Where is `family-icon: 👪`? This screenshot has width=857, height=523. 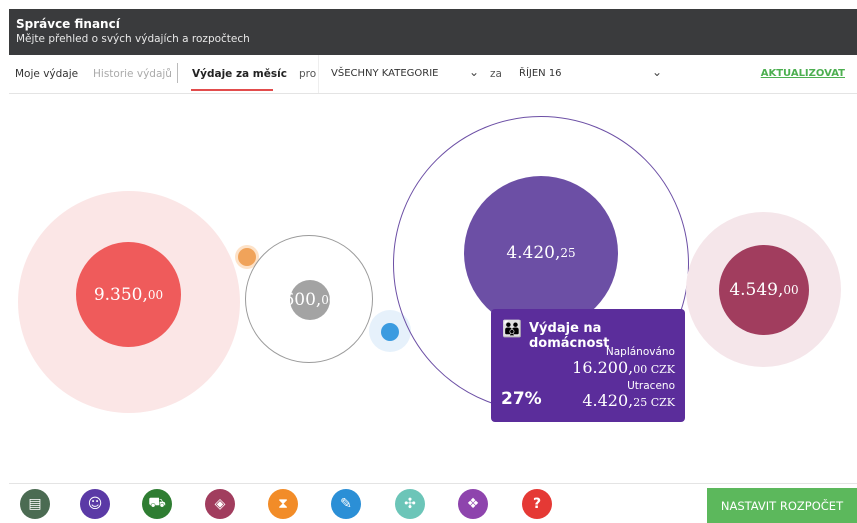 family-icon: 👪 is located at coordinates (512, 328).